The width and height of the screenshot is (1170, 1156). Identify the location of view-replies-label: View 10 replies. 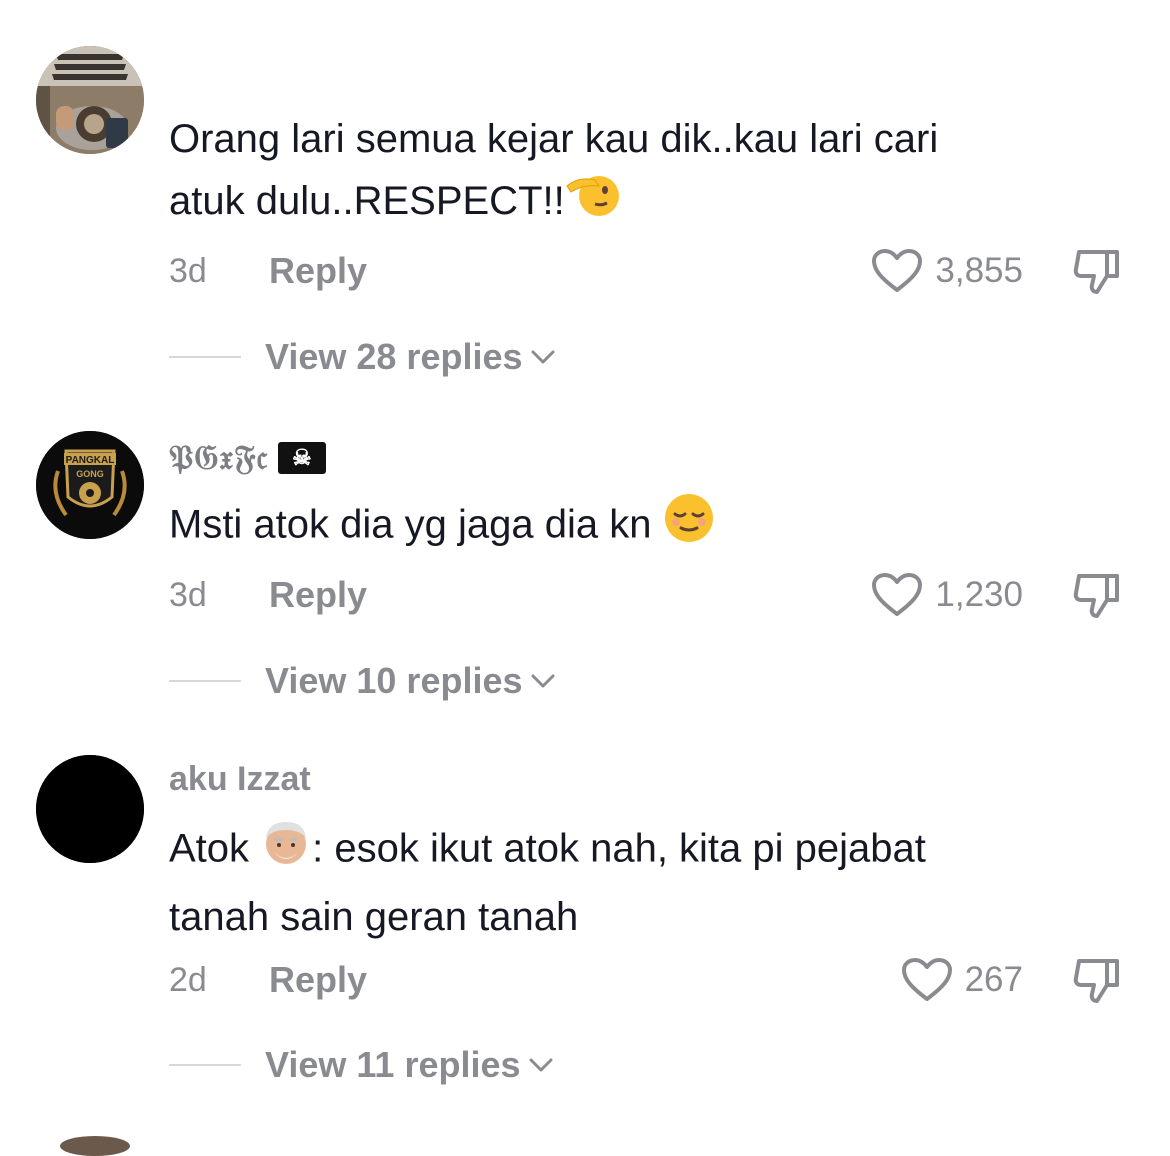
(394, 680).